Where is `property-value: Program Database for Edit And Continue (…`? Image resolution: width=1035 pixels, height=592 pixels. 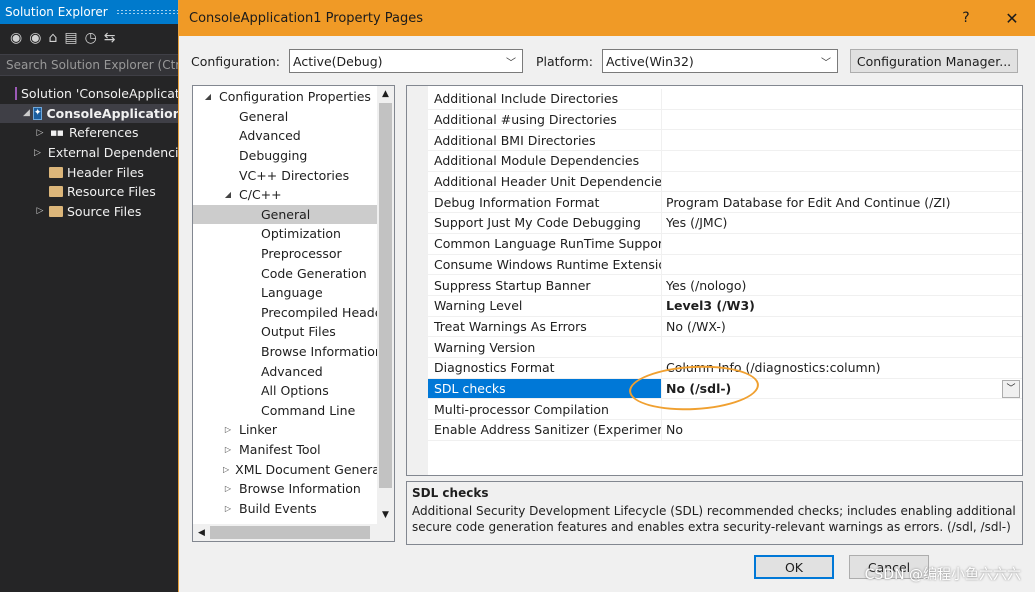 property-value: Program Database for Edit And Continue (… is located at coordinates (842, 202).